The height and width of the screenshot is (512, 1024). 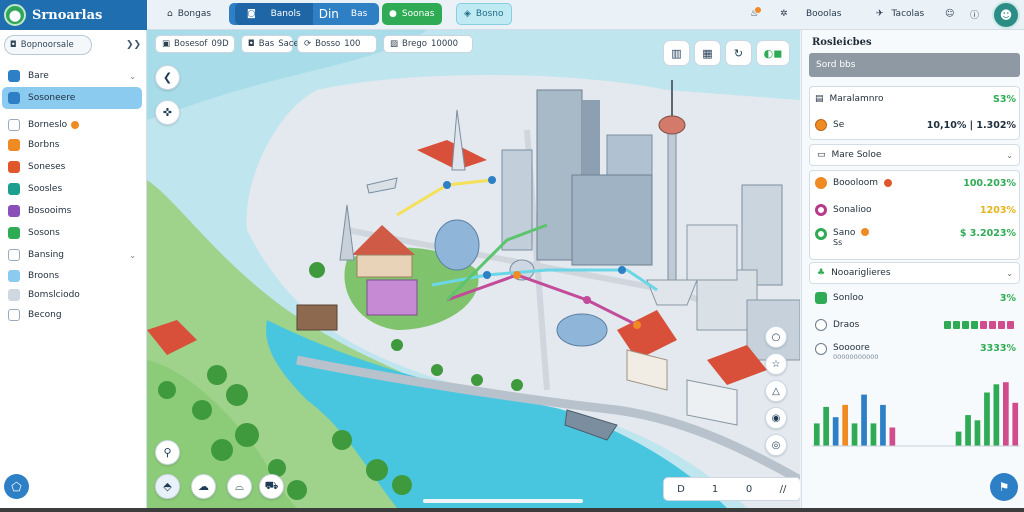 I want to click on app-title: Srnoarlas, so click(x=67, y=15).